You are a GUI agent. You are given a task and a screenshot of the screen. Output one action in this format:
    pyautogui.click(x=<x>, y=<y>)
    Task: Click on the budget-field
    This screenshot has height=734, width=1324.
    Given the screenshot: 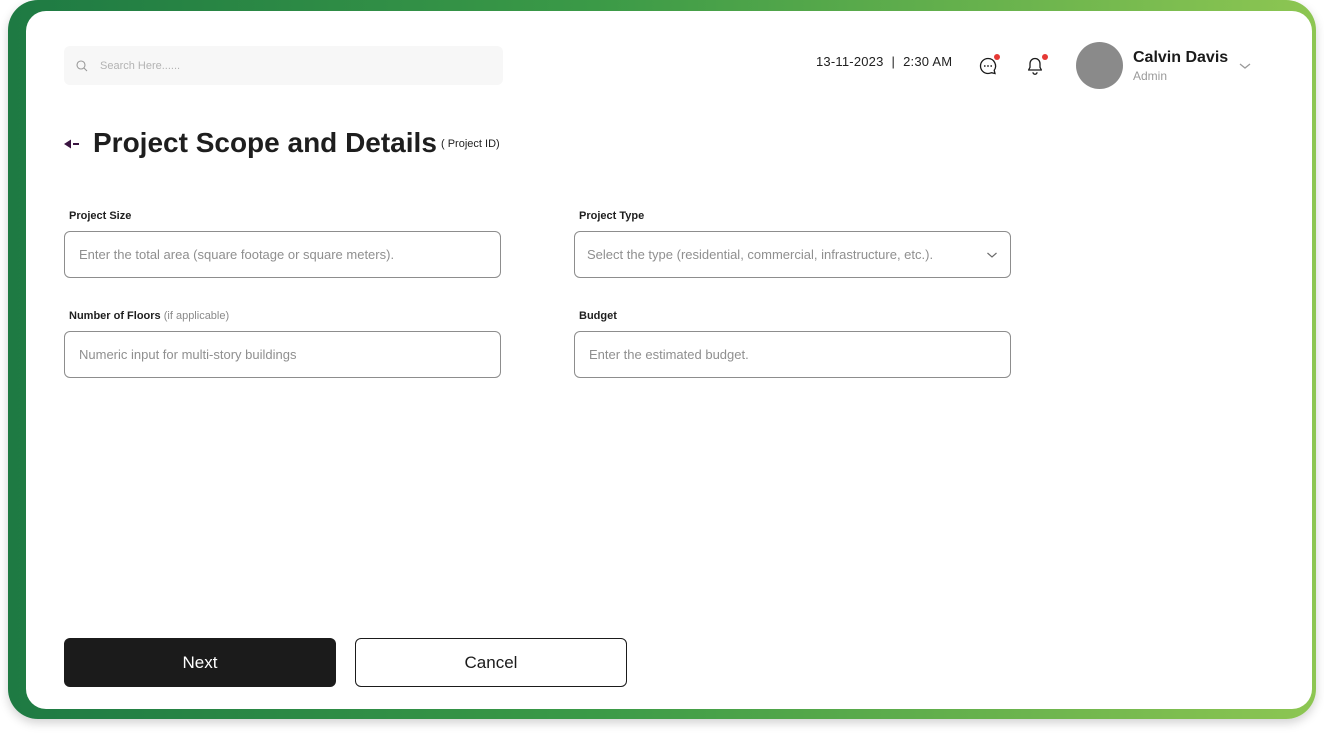 What is the action you would take?
    pyautogui.click(x=792, y=354)
    